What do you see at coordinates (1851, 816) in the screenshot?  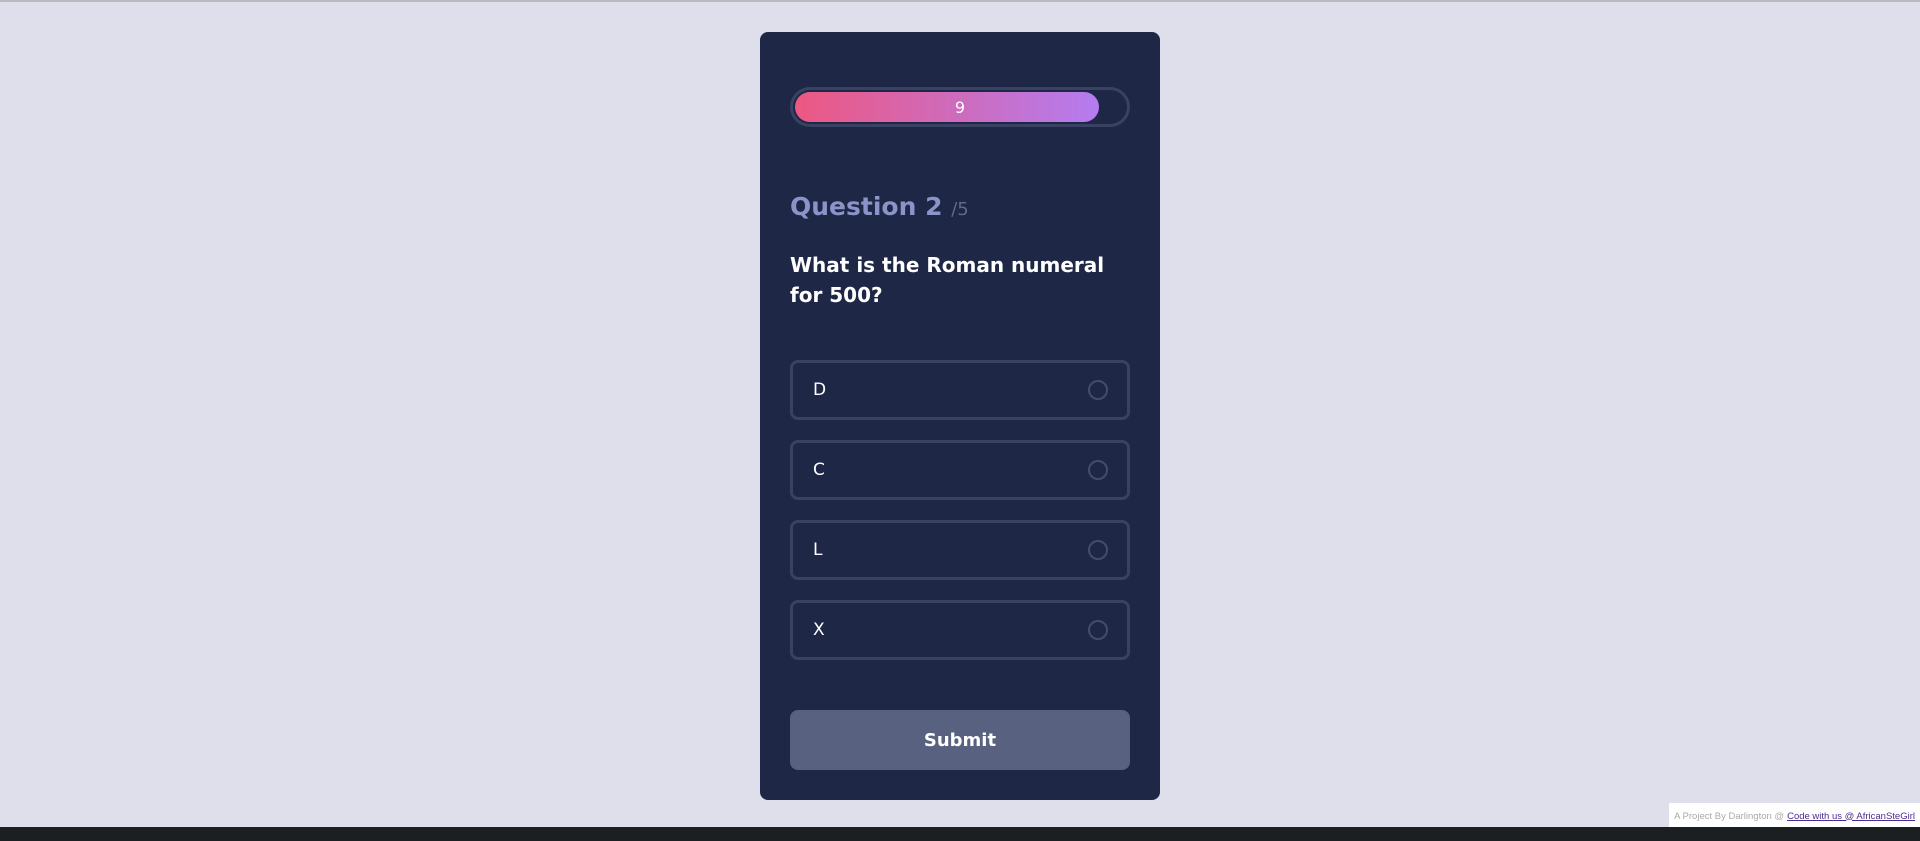 I see `credit-link: Code with us @ AfricanSteGirl` at bounding box center [1851, 816].